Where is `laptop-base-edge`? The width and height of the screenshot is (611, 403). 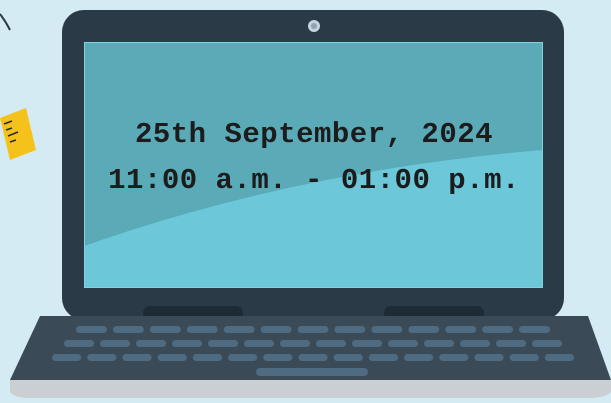
laptop-base-edge is located at coordinates (310, 389).